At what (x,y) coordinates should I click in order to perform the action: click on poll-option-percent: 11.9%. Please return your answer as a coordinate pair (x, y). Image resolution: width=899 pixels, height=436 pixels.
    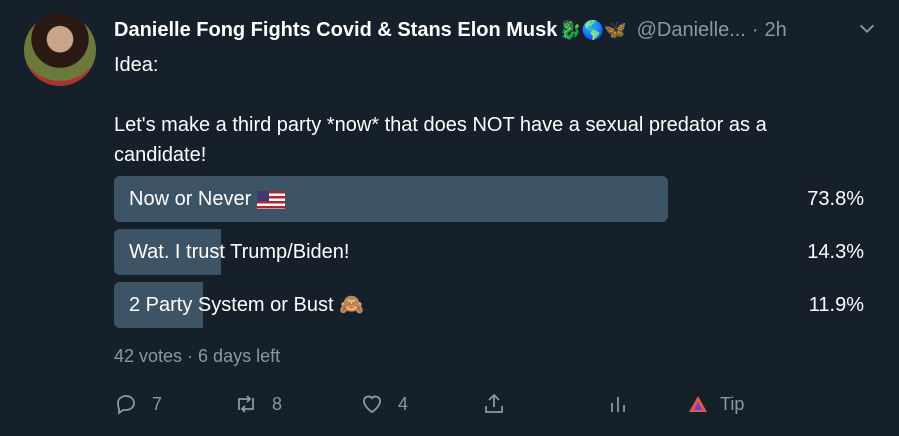
    Looking at the image, I should click on (836, 305).